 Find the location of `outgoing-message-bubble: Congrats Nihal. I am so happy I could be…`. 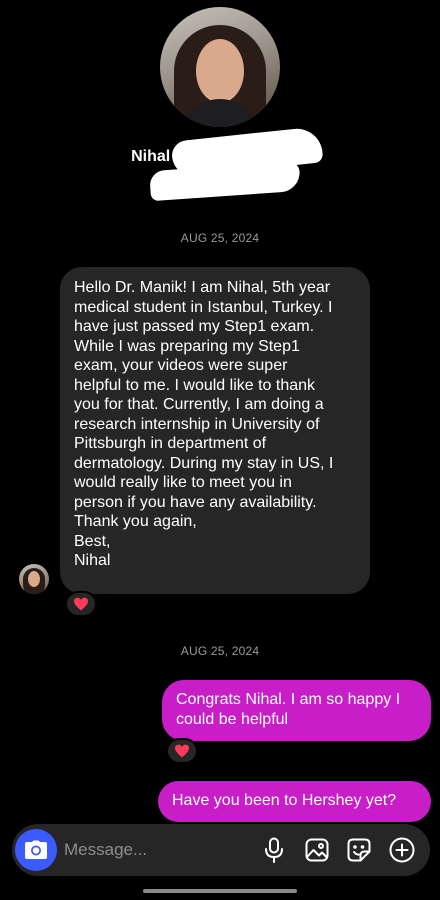

outgoing-message-bubble: Congrats Nihal. I am so happy I could be… is located at coordinates (296, 710).